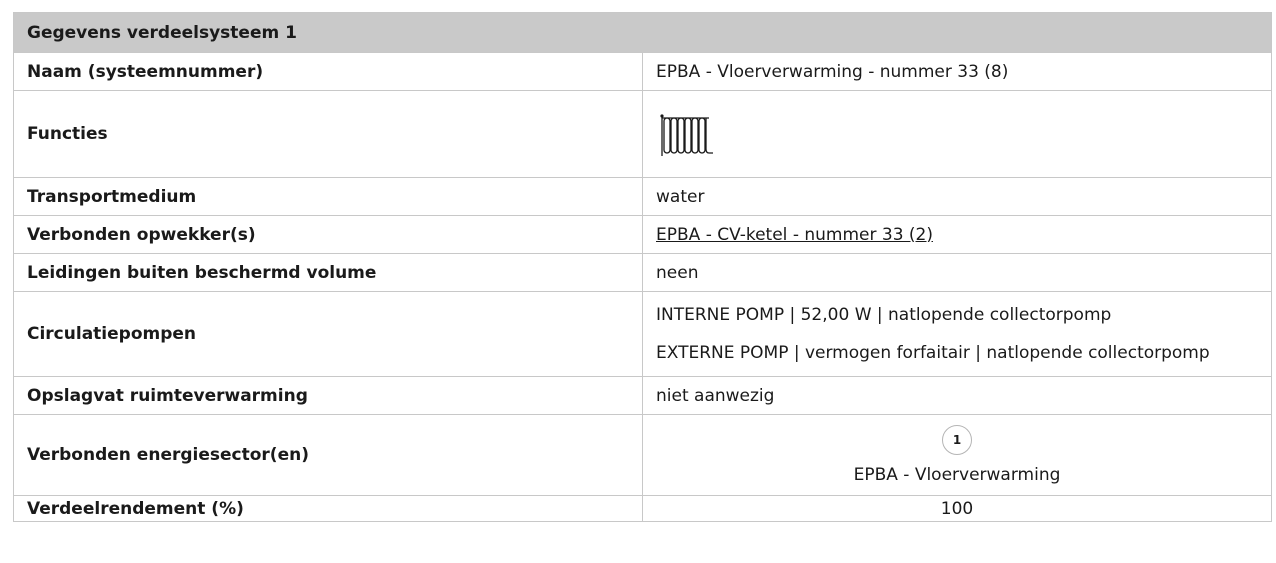  What do you see at coordinates (957, 71) in the screenshot?
I see `row-value-naam: EPBA - Vloerverwarming - nummer 33 (8)` at bounding box center [957, 71].